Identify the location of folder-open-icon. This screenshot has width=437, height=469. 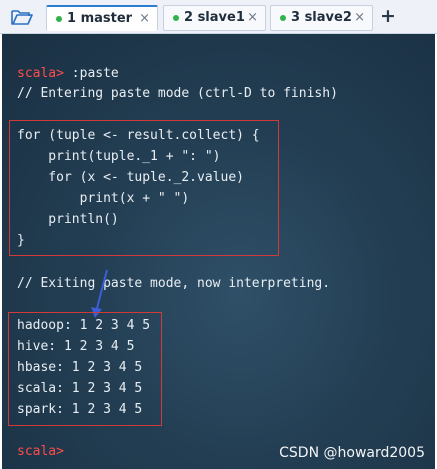
(22, 17).